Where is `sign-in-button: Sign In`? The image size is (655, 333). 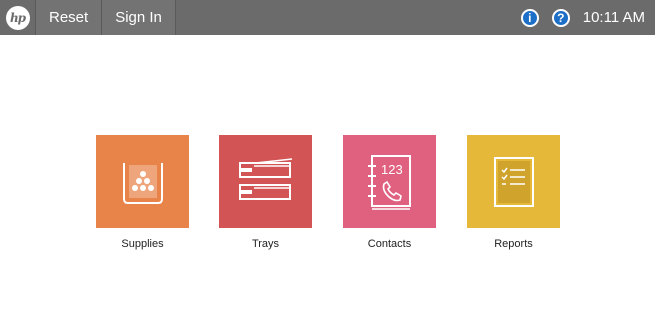 sign-in-button: Sign In is located at coordinates (139, 17).